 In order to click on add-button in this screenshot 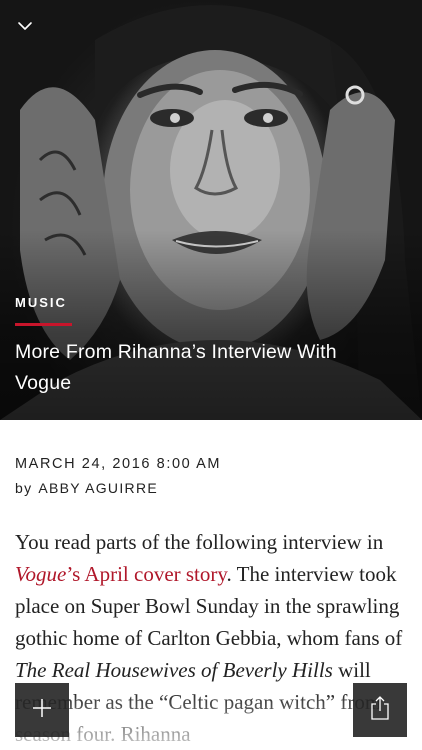, I will do `click(42, 710)`.